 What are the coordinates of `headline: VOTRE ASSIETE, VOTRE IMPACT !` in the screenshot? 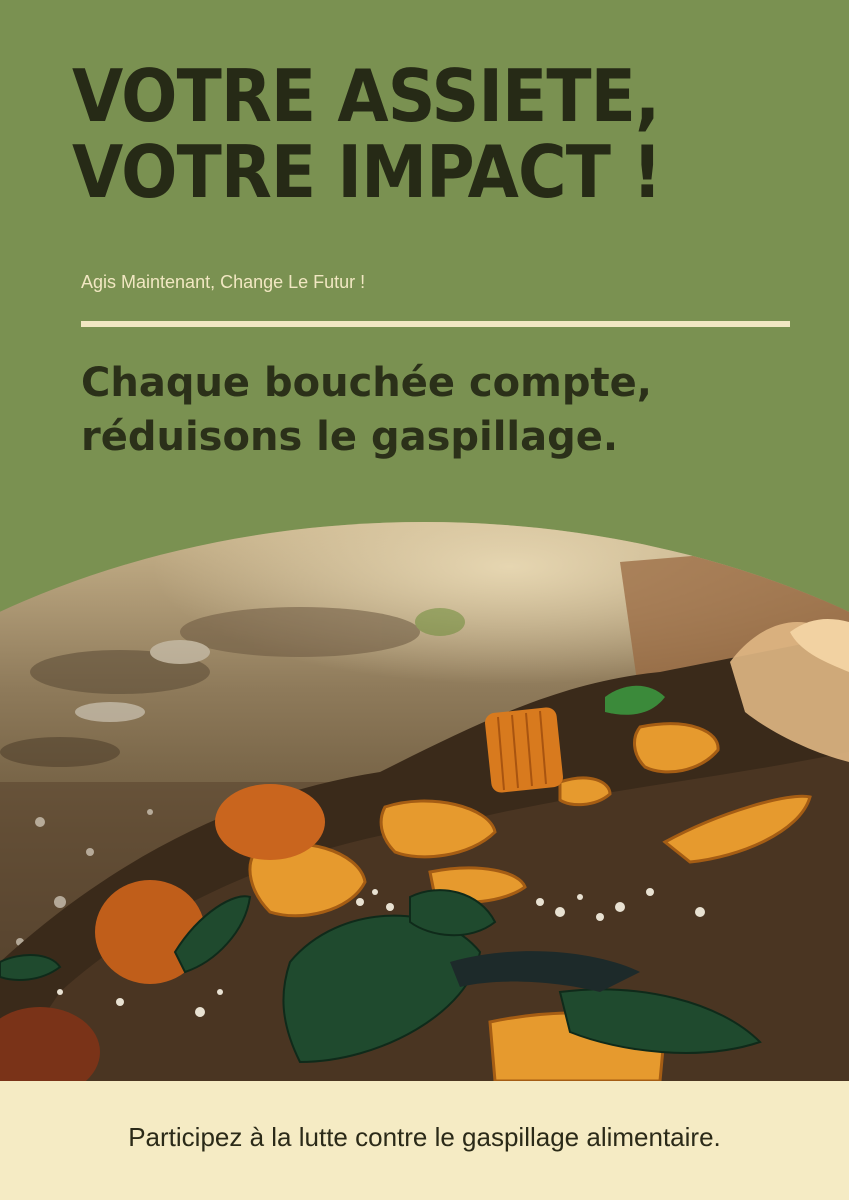 It's located at (367, 134).